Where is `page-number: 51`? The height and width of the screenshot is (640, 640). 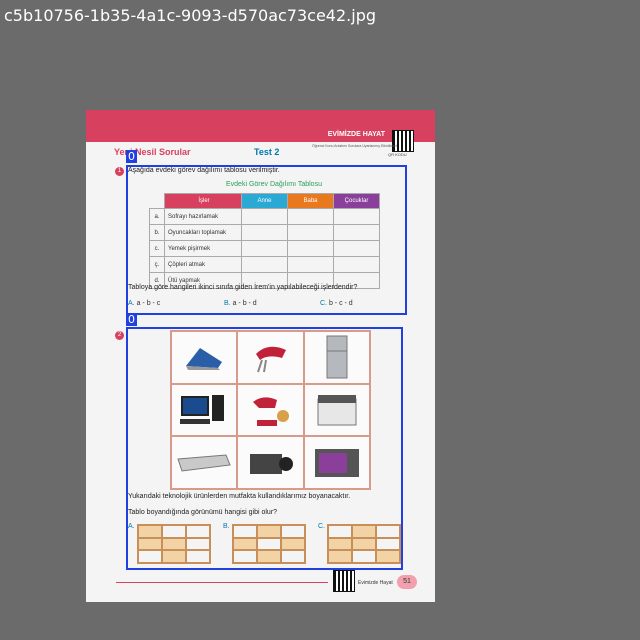 page-number: 51 is located at coordinates (407, 582).